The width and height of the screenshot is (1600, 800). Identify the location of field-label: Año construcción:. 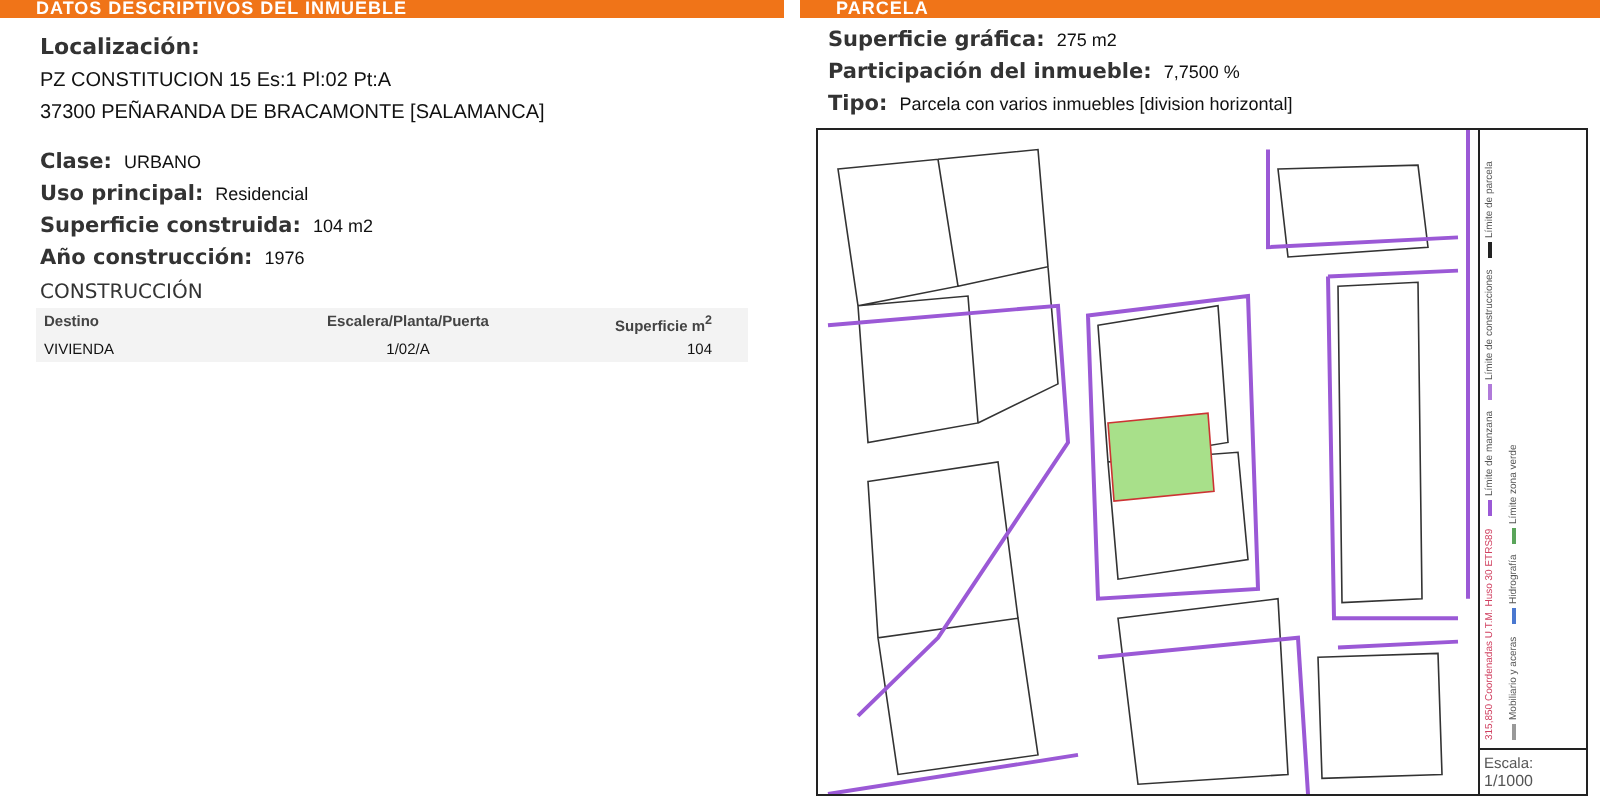
(146, 258).